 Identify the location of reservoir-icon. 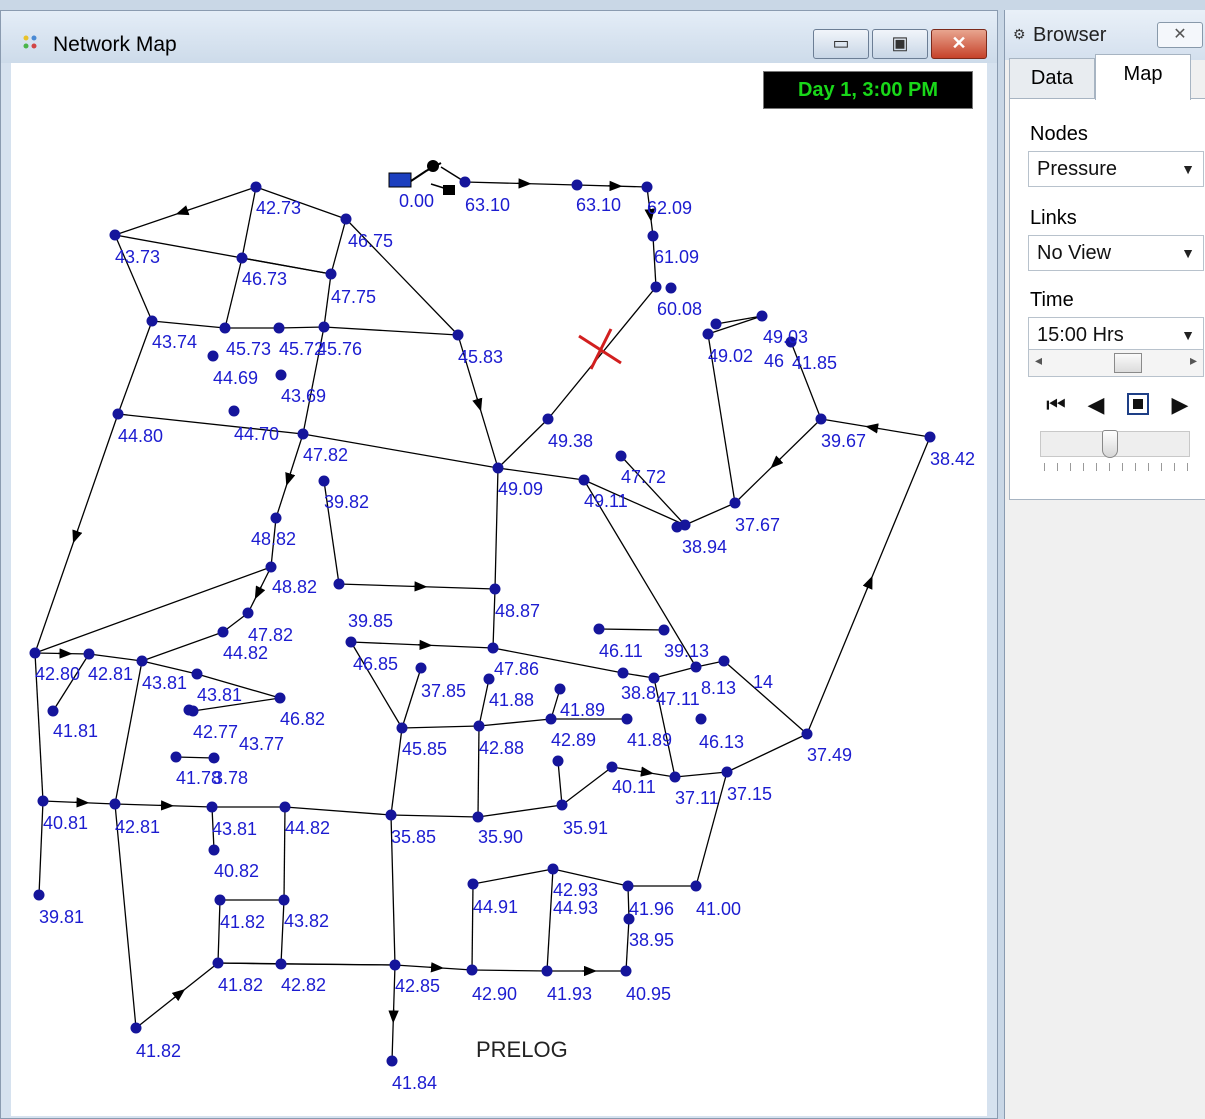
(427, 177).